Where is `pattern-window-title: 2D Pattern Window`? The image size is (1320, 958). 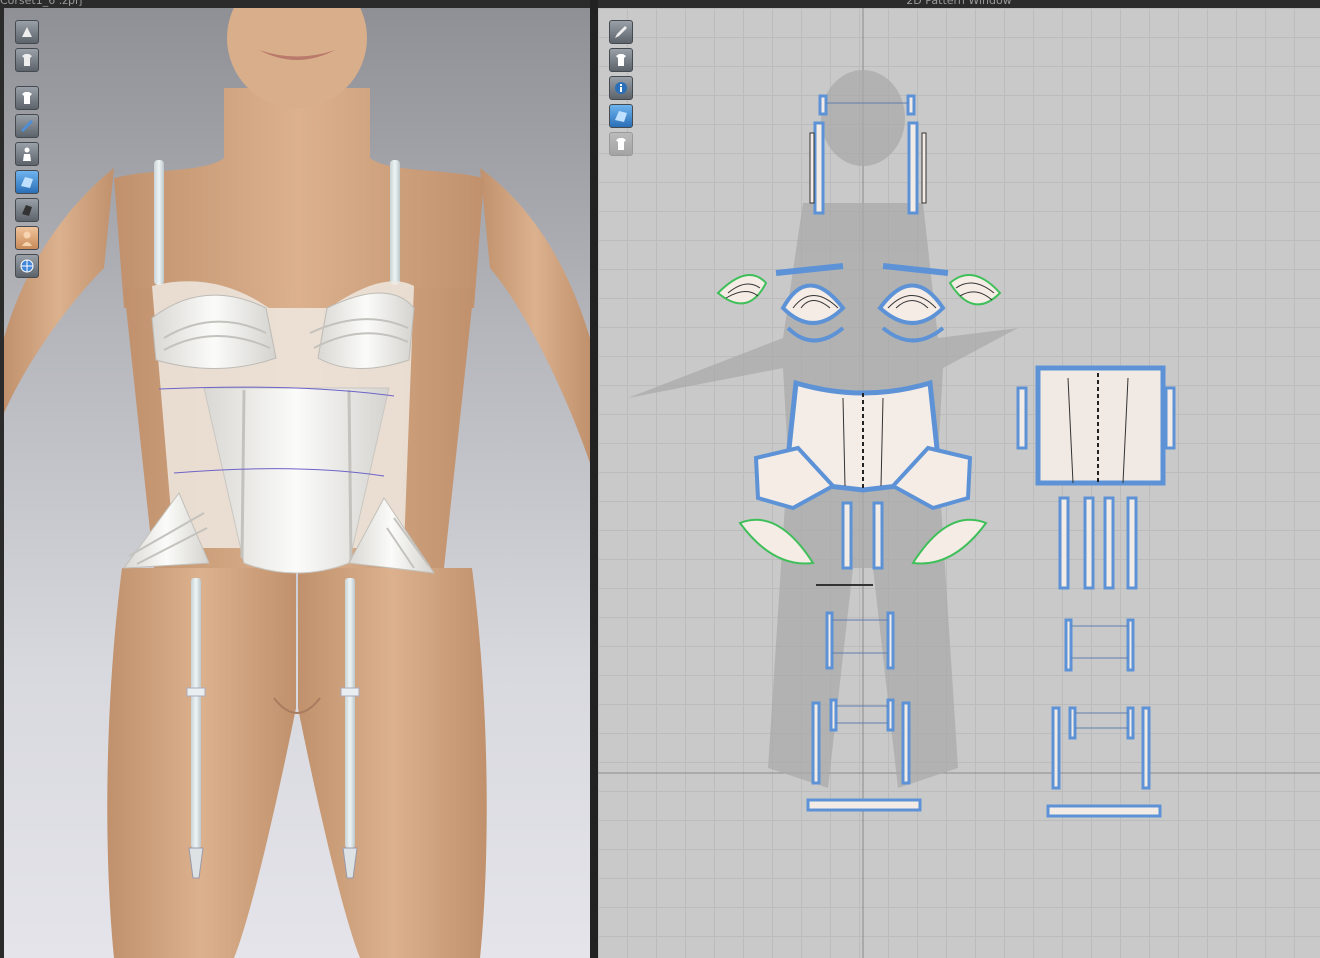 pattern-window-title: 2D Pattern Window is located at coordinates (959, 3).